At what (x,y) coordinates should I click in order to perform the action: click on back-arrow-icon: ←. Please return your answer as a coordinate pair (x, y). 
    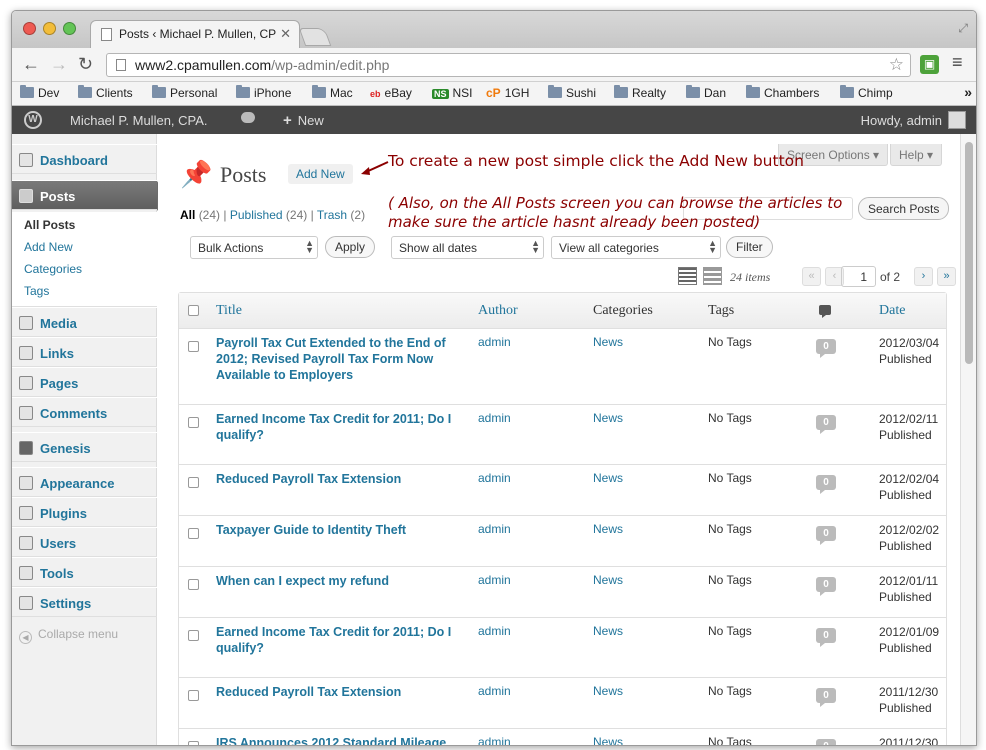
    Looking at the image, I should click on (31, 64).